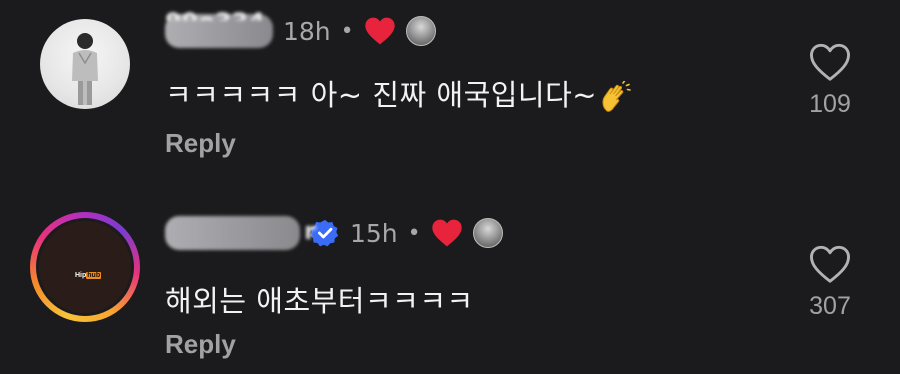  I want to click on like-count: 109, so click(830, 104).